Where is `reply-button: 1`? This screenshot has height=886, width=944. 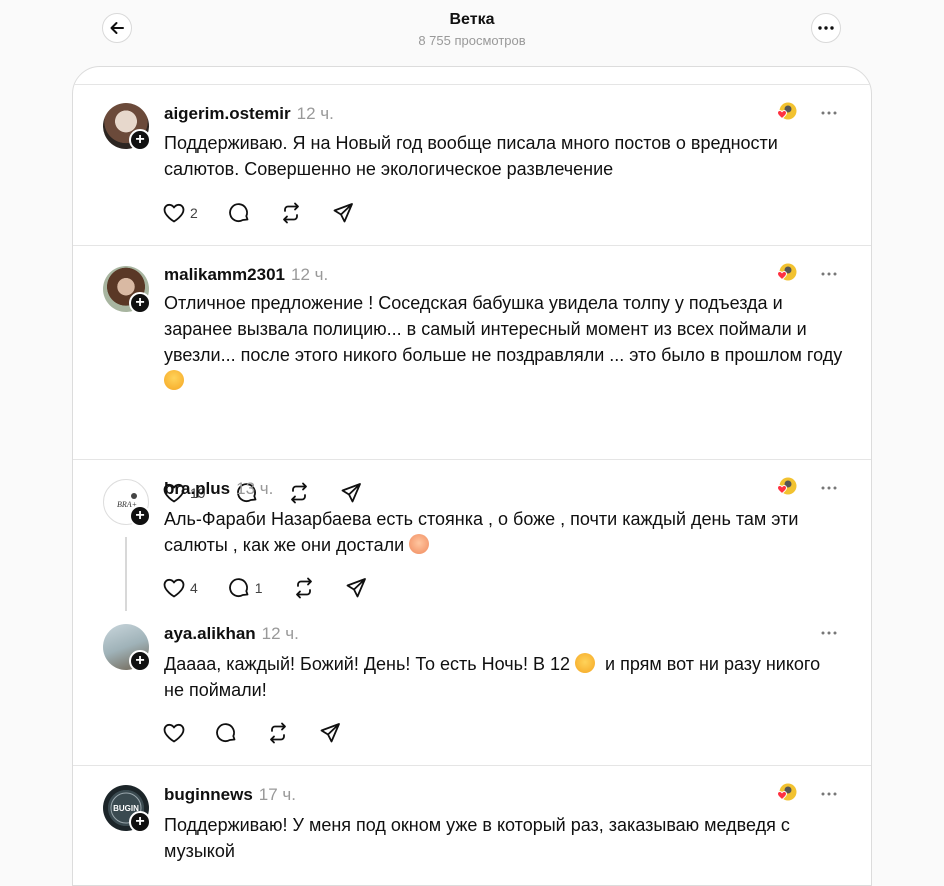
reply-button: 1 is located at coordinates (245, 588).